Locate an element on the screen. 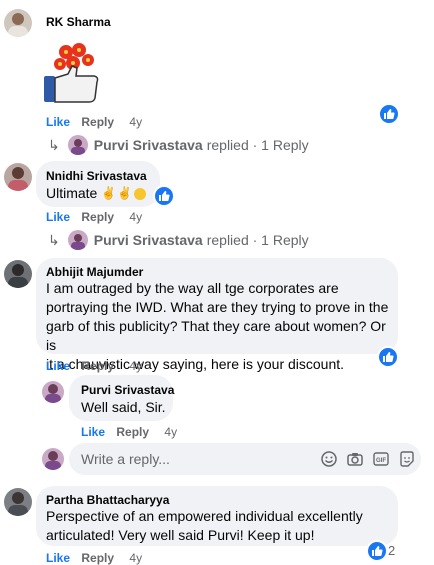 The width and height of the screenshot is (434, 565). comment-author: Nnidhi Srivastava is located at coordinates (96, 176).